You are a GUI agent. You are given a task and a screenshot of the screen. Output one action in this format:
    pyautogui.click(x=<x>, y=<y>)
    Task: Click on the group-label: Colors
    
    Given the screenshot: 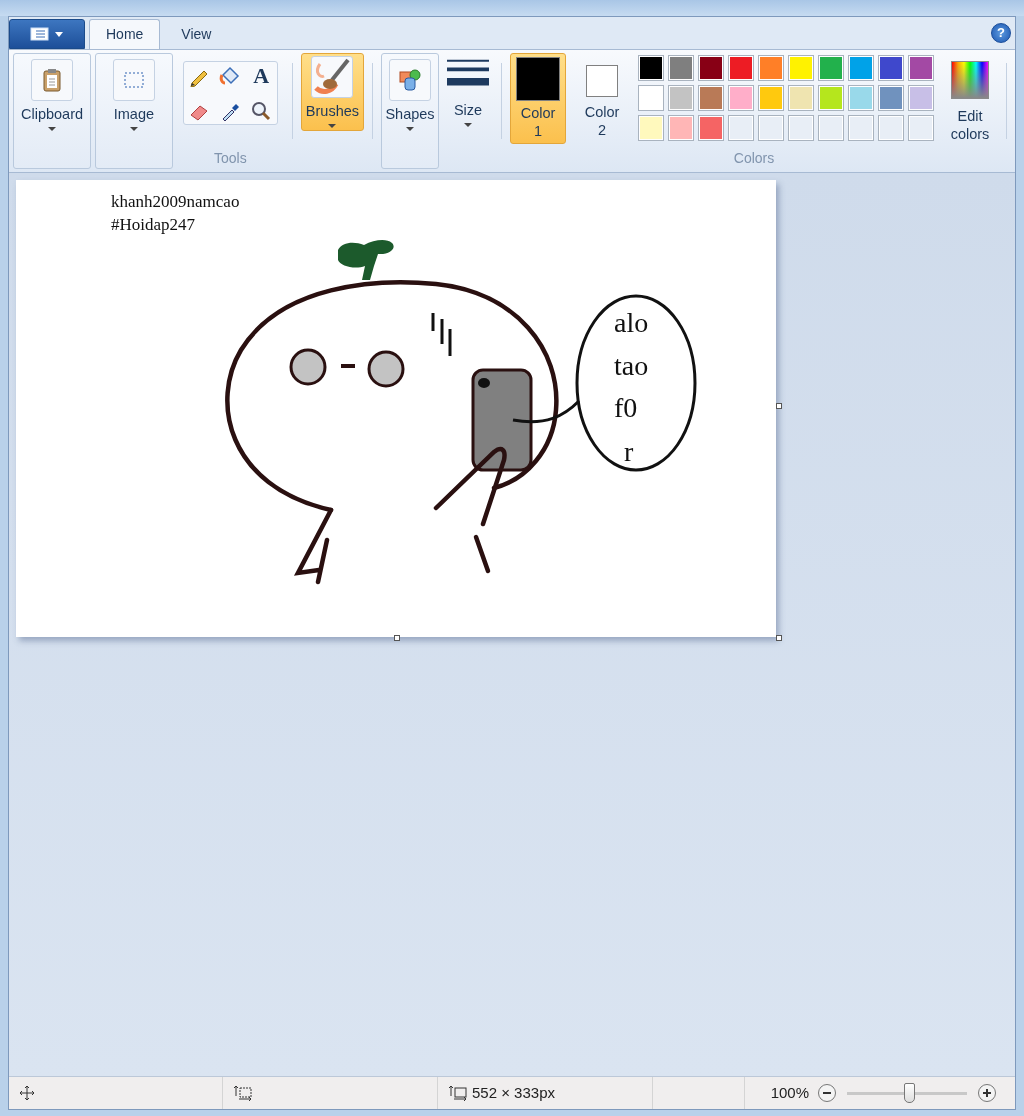 What is the action you would take?
    pyautogui.click(x=754, y=158)
    